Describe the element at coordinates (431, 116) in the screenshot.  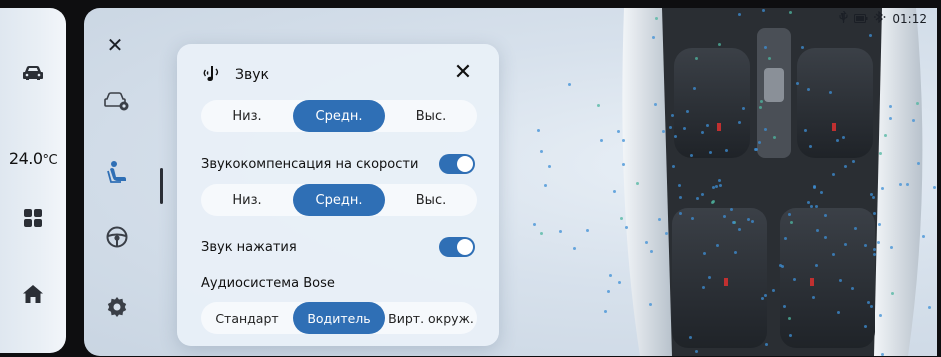
I see `volume-level-option: Выс.` at that location.